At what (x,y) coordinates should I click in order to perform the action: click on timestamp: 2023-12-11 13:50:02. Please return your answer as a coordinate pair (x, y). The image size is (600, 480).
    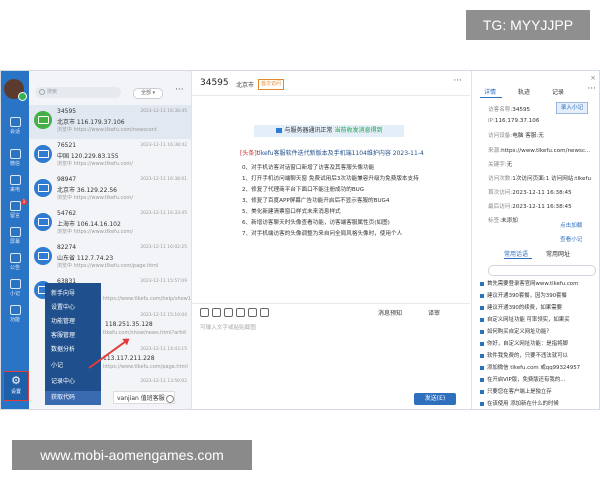
    Looking at the image, I should click on (163, 381).